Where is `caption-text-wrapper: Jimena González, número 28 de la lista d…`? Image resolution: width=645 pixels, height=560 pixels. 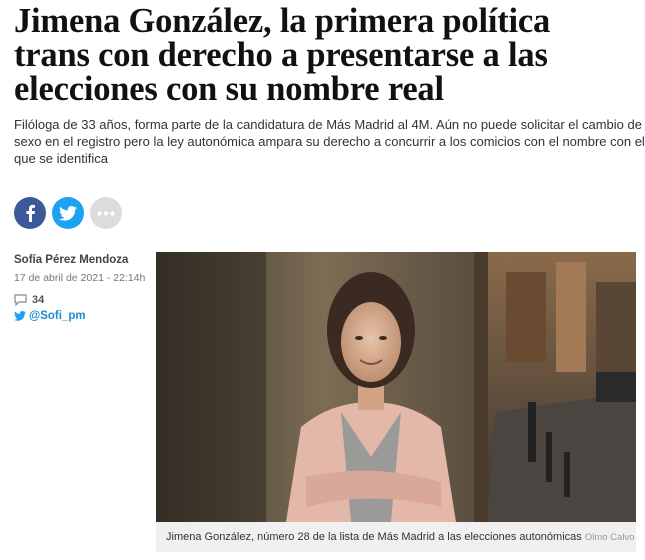 caption-text-wrapper: Jimena González, número 28 de la lista d… is located at coordinates (400, 537).